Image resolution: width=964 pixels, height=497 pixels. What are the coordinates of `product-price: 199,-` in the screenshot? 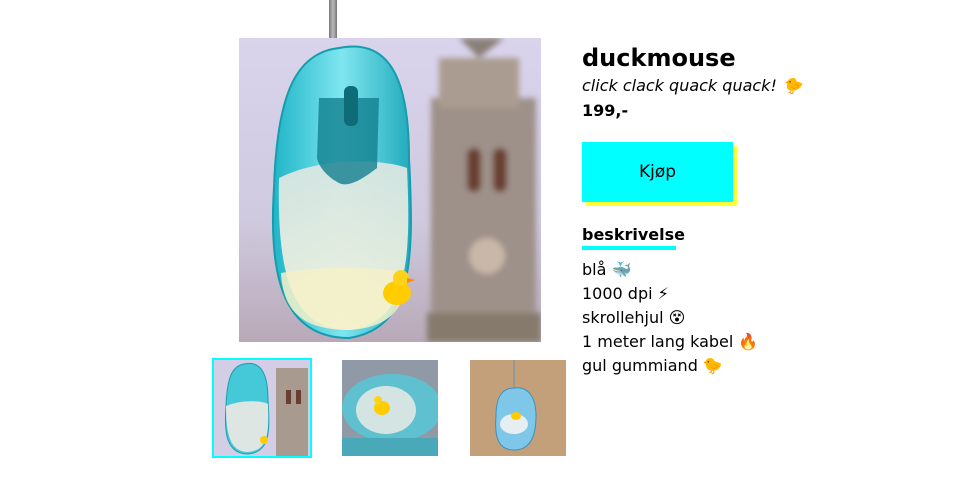 It's located at (605, 110).